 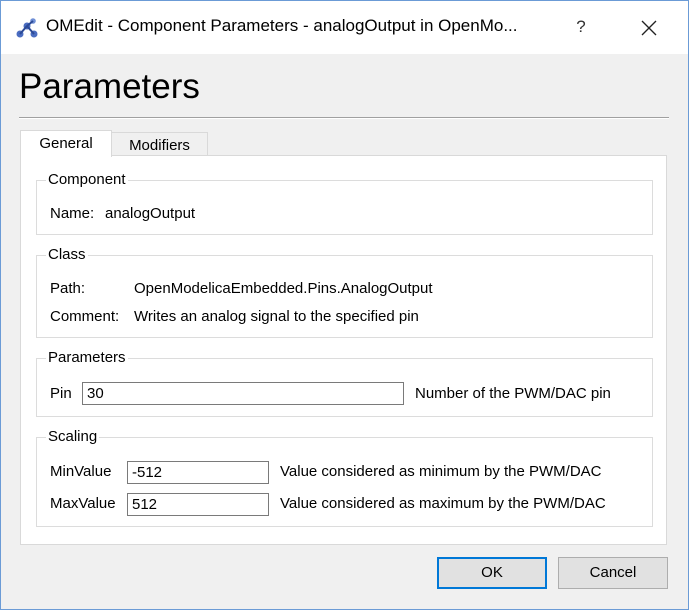 I want to click on class-group-title: Class, so click(x=67, y=254).